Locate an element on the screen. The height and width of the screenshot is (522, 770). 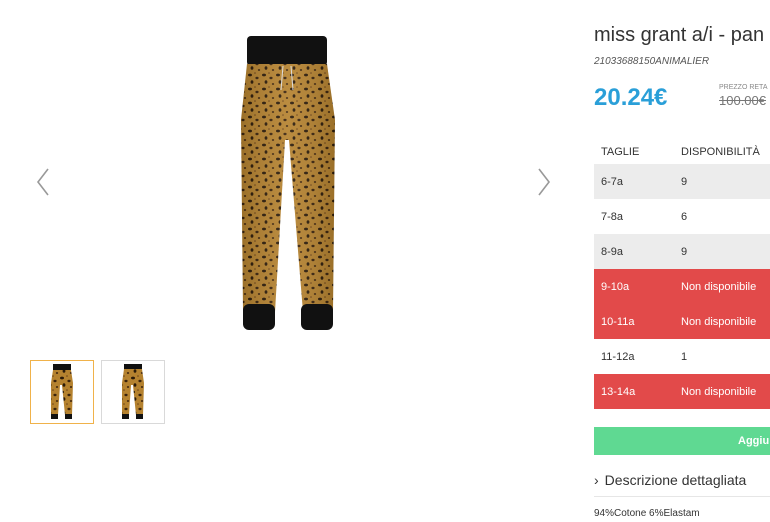
add-to-cart-label: Aggiu is located at coordinates (754, 441).